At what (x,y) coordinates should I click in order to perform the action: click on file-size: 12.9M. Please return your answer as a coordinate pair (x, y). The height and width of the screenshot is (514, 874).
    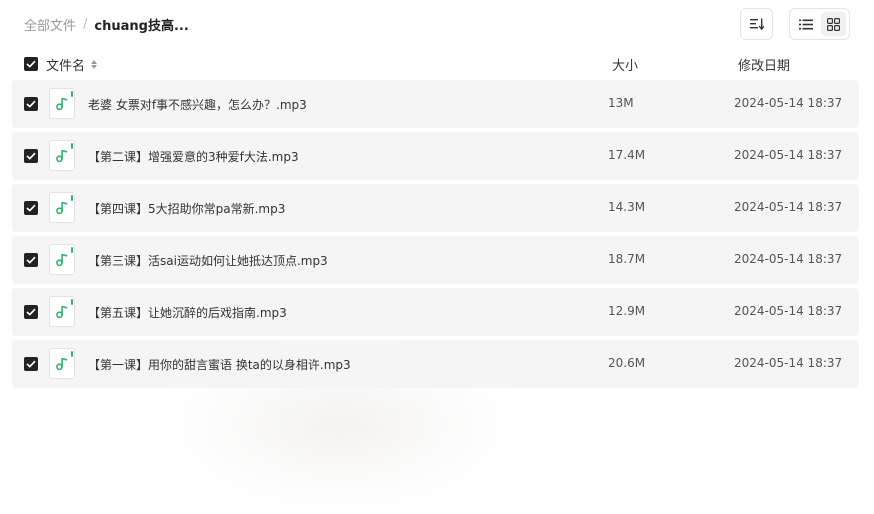
    Looking at the image, I should click on (627, 311).